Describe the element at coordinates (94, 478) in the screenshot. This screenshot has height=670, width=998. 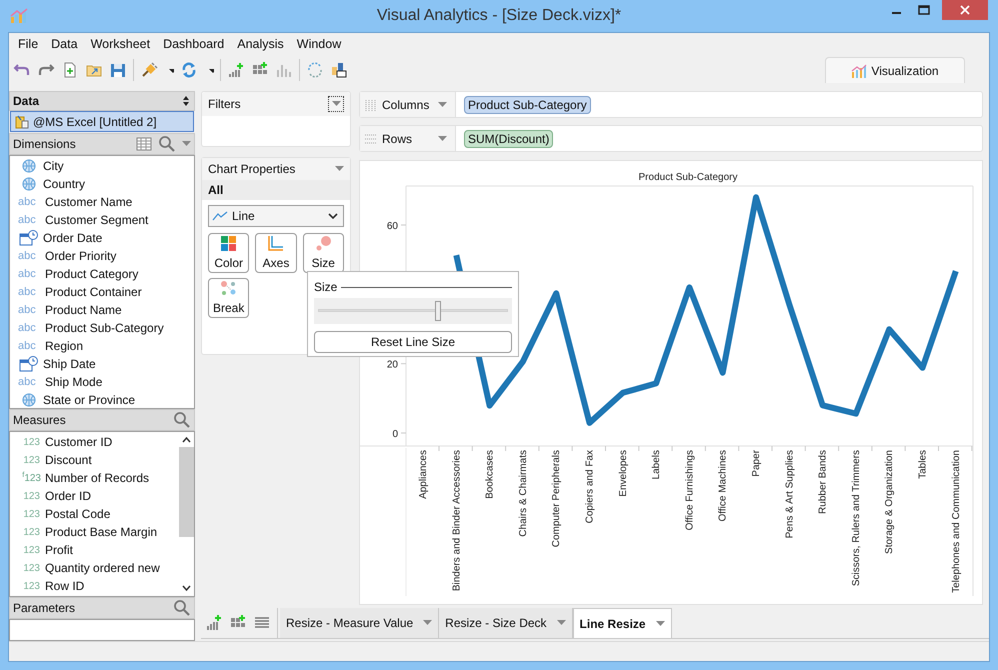
I see `field-item: $^{f}$123 Number of Records` at that location.